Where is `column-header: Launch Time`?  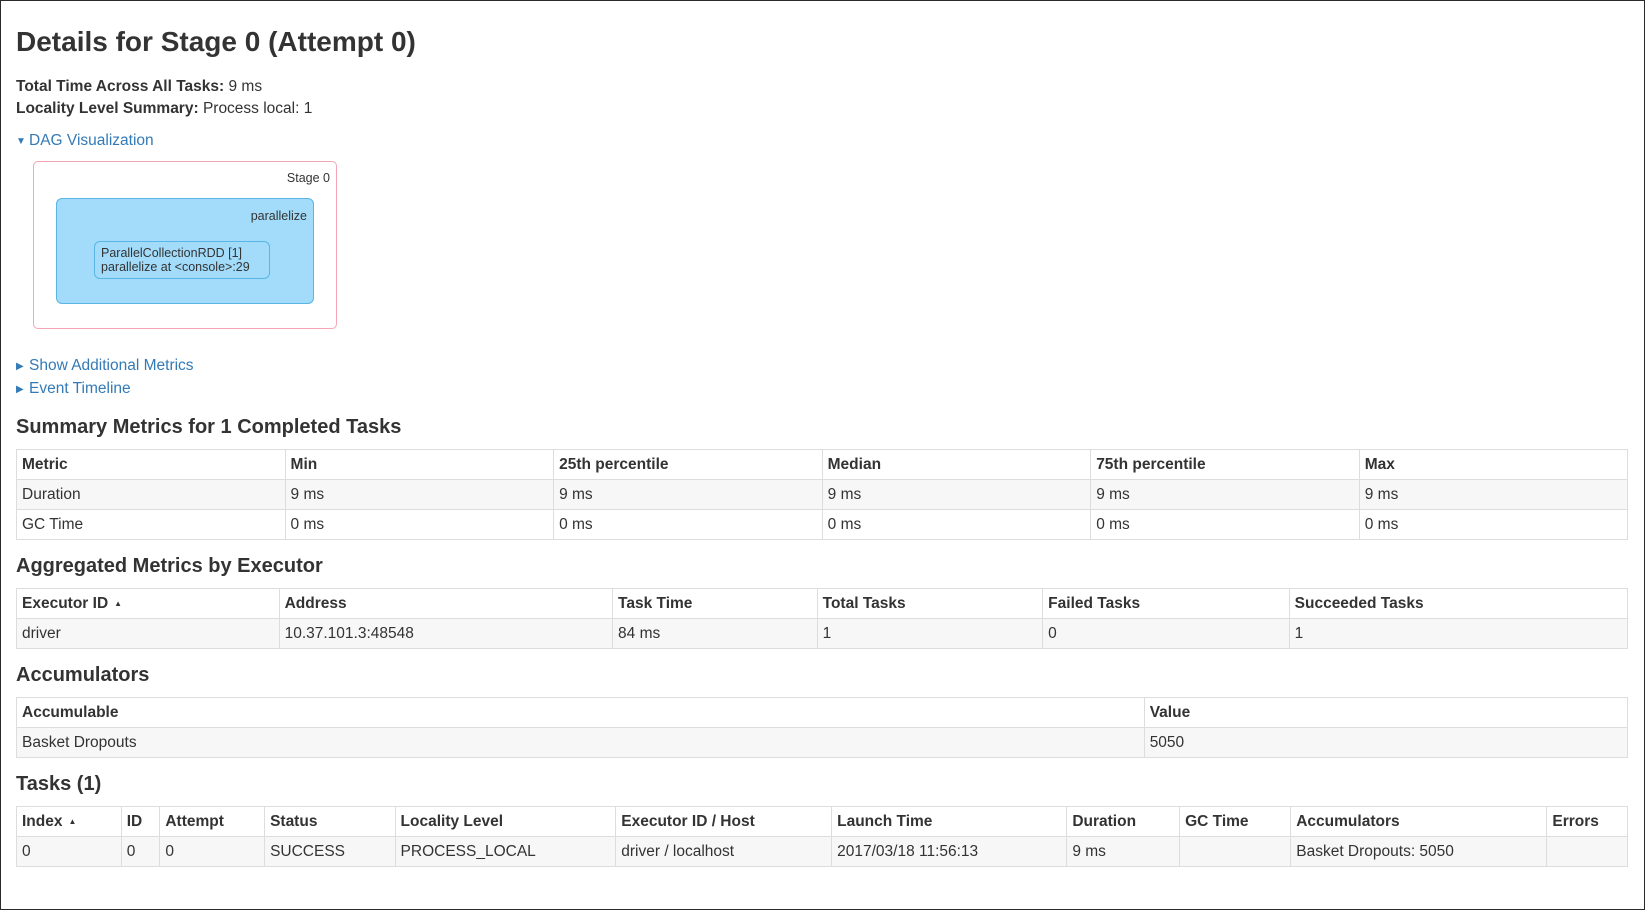 column-header: Launch Time is located at coordinates (949, 821).